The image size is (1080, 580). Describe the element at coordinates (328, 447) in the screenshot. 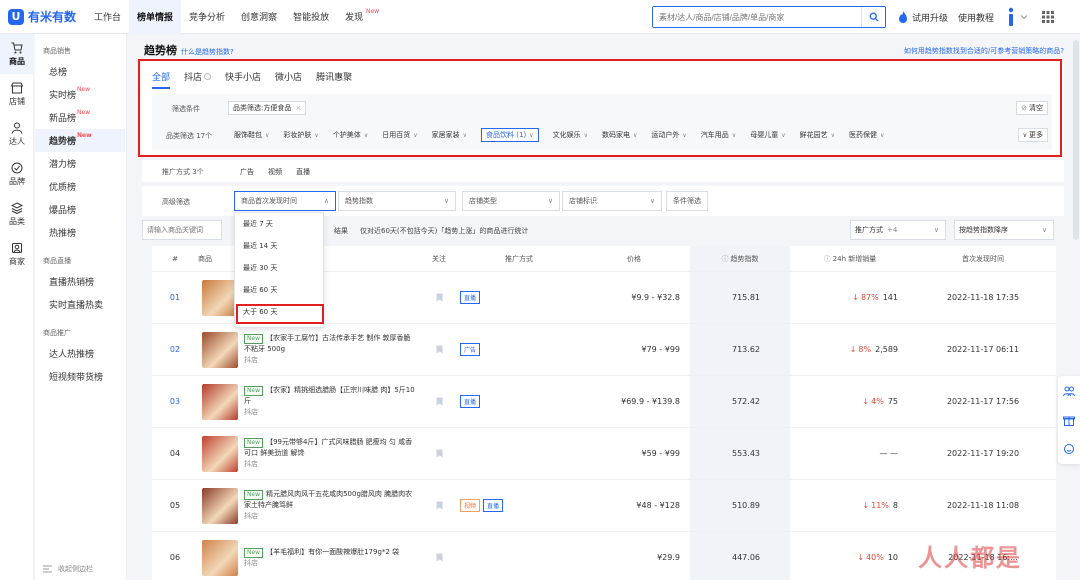

I see `product-title: 【99元带够4斤】广式风味腊肠 肥瘦均 匀 咸香可口 鲜美劲道 解馋` at that location.